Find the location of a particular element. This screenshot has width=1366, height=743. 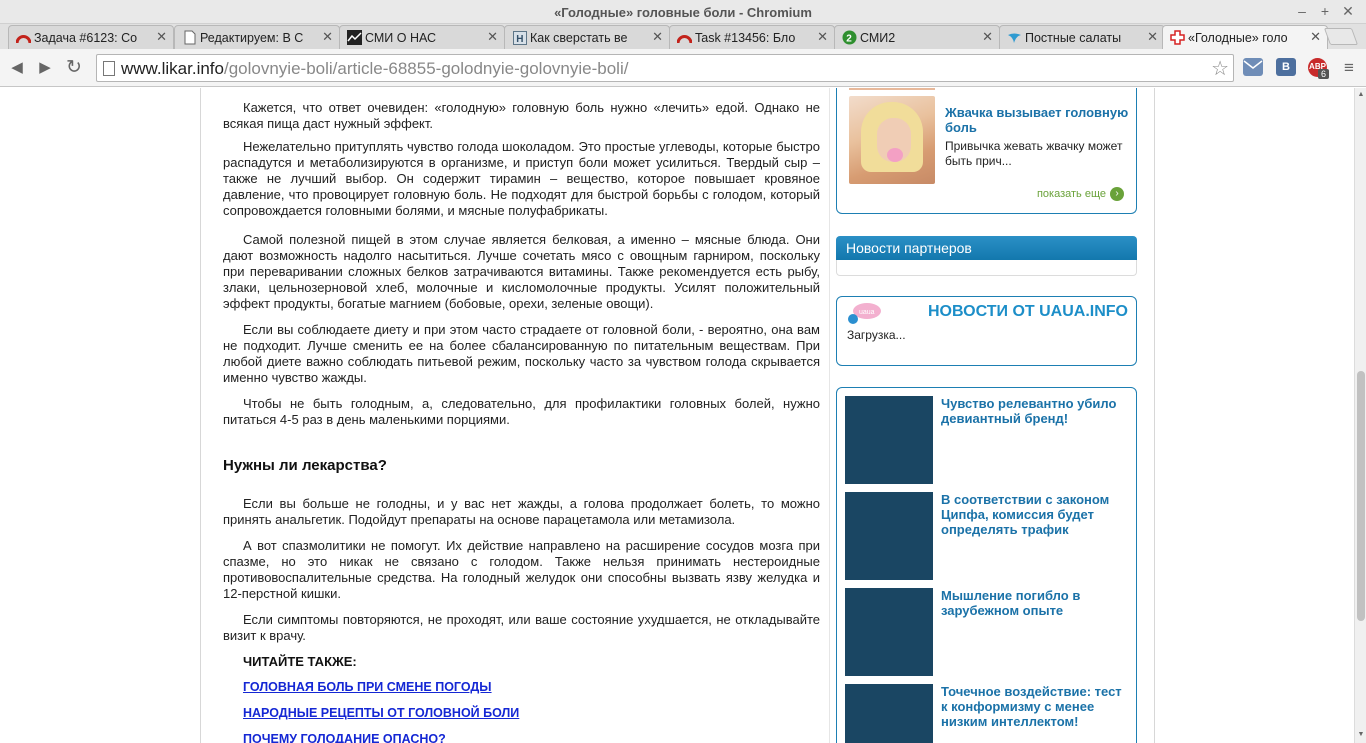

tab-label: Редактируем: В С is located at coordinates (252, 38).